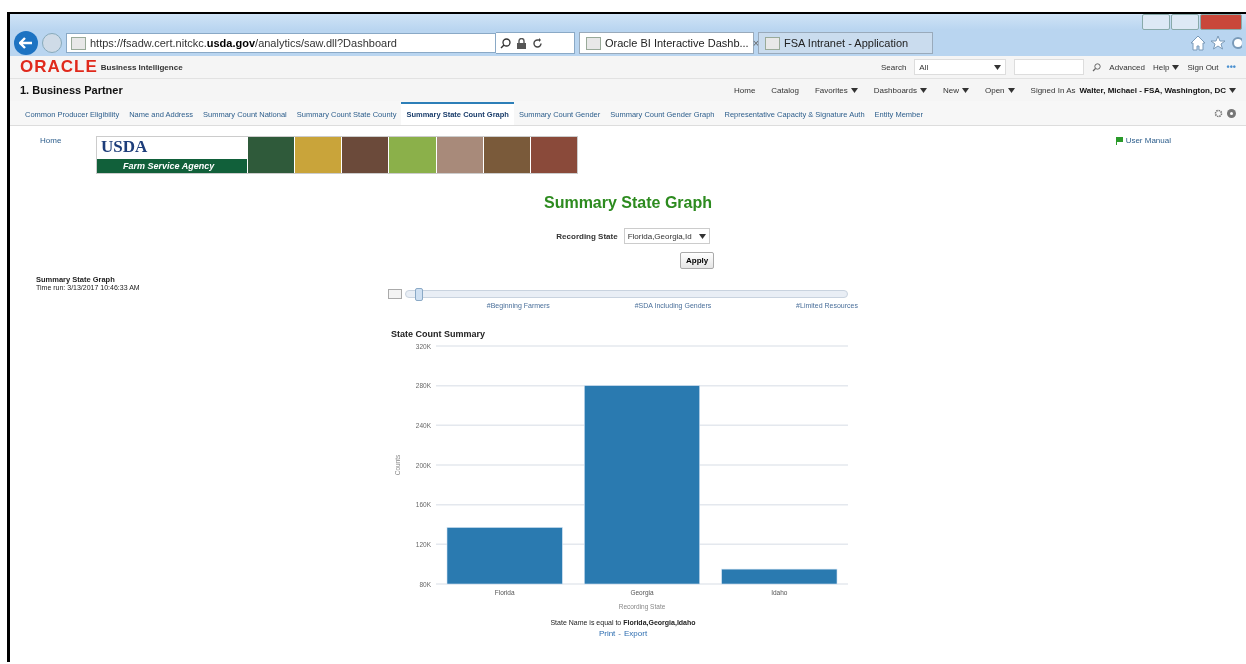 The image size is (1246, 664). What do you see at coordinates (1221, 22) in the screenshot?
I see `close-button` at bounding box center [1221, 22].